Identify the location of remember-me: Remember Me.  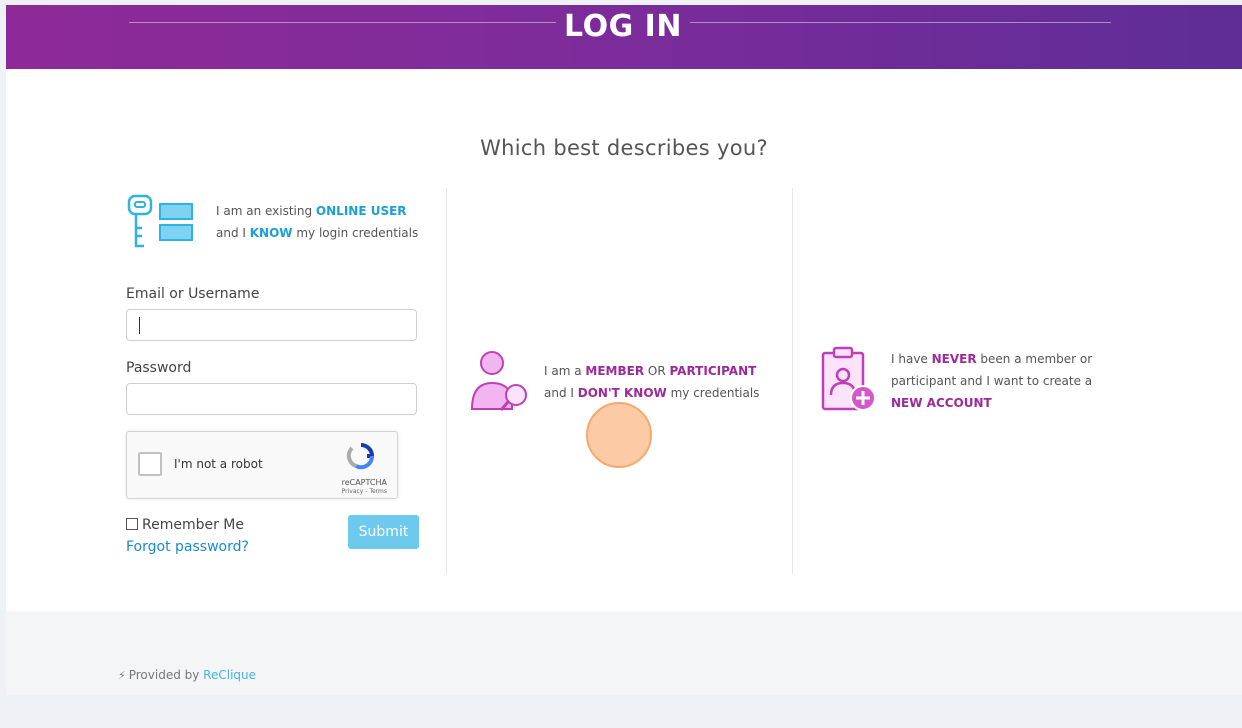
(185, 525).